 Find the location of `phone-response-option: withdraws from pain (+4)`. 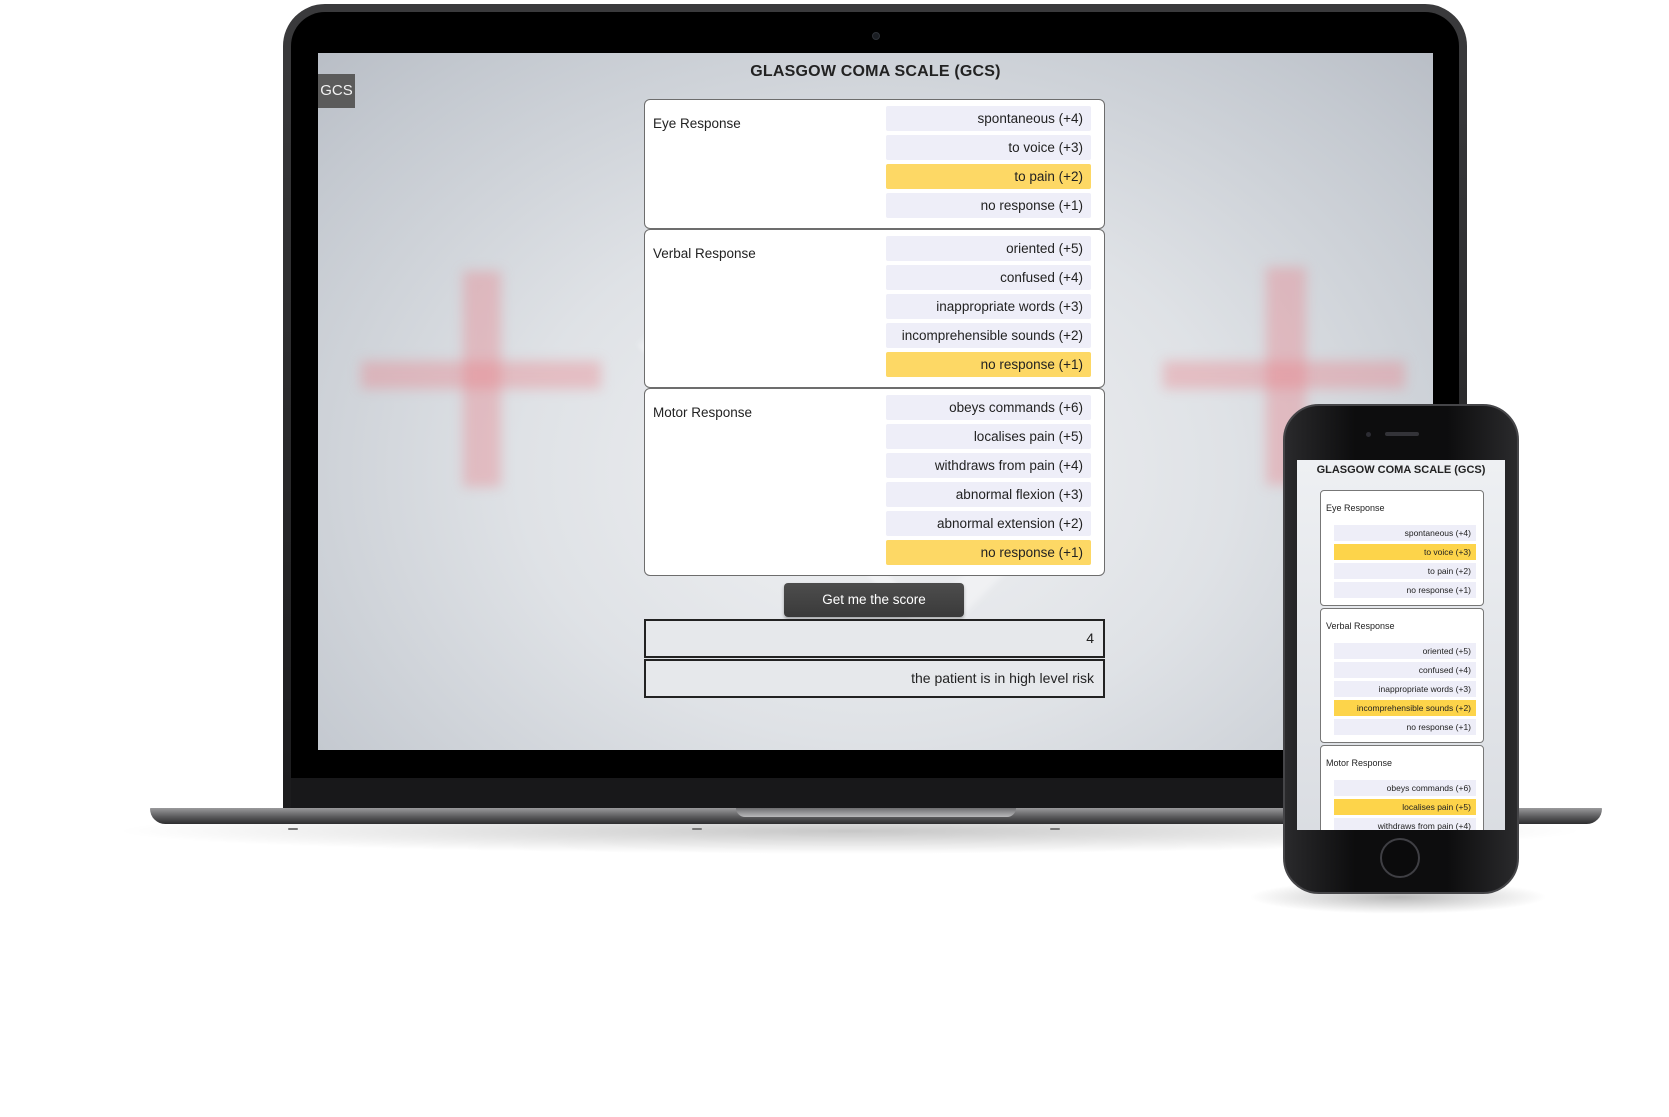

phone-response-option: withdraws from pain (+4) is located at coordinates (1405, 824).